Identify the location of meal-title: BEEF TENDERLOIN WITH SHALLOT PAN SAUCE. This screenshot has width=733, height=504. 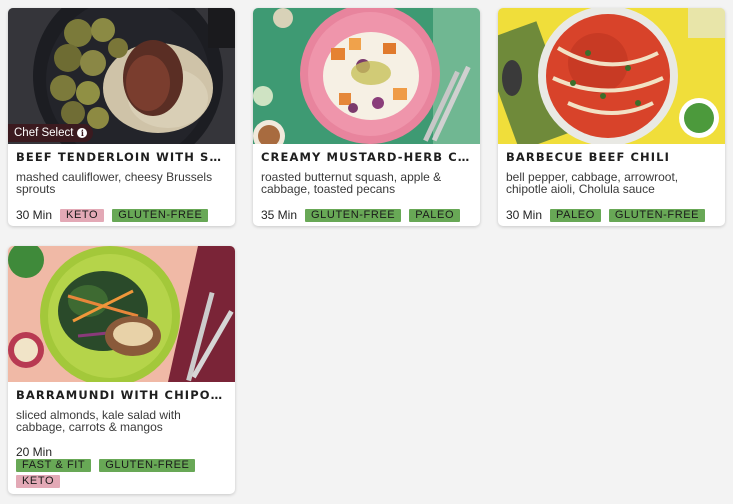
(121, 157).